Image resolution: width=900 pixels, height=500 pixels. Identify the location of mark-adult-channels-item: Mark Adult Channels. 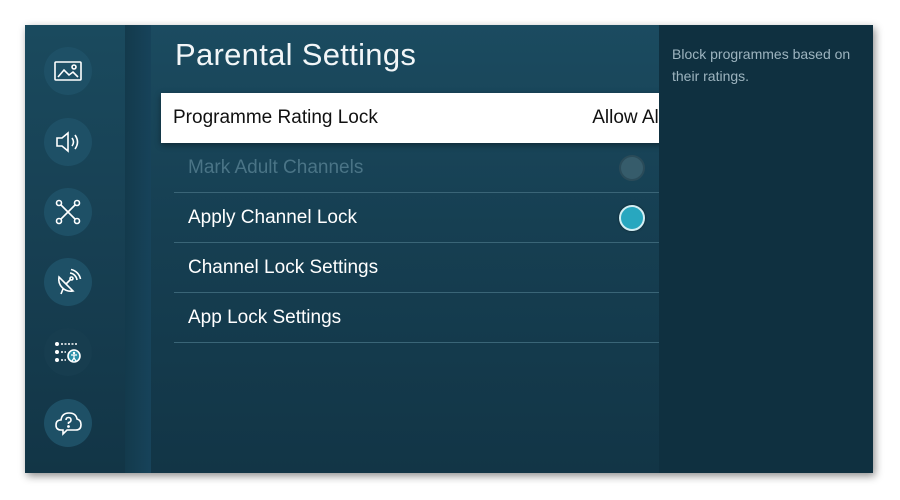
(417, 168).